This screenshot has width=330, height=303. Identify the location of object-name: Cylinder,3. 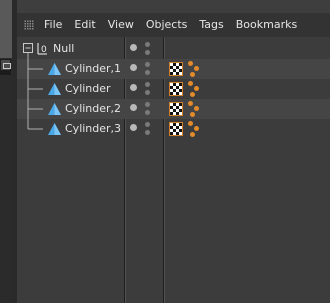
(93, 128).